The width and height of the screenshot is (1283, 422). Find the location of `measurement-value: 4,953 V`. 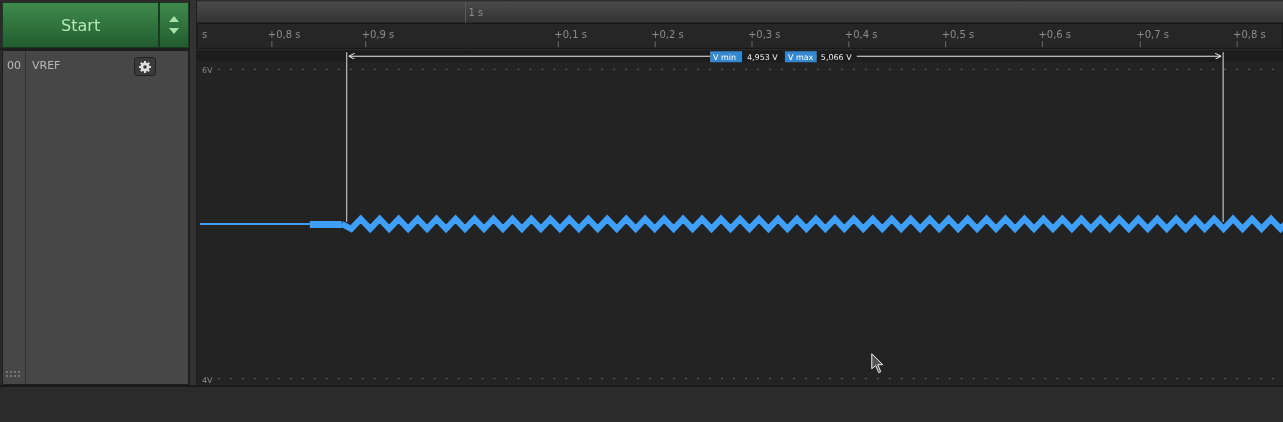

measurement-value: 4,953 V is located at coordinates (762, 58).